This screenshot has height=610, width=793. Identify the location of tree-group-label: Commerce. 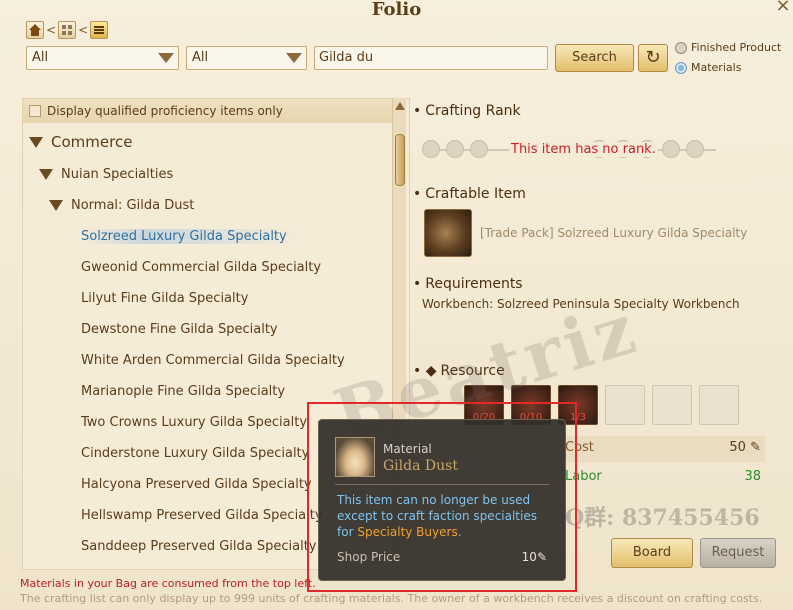
(92, 142).